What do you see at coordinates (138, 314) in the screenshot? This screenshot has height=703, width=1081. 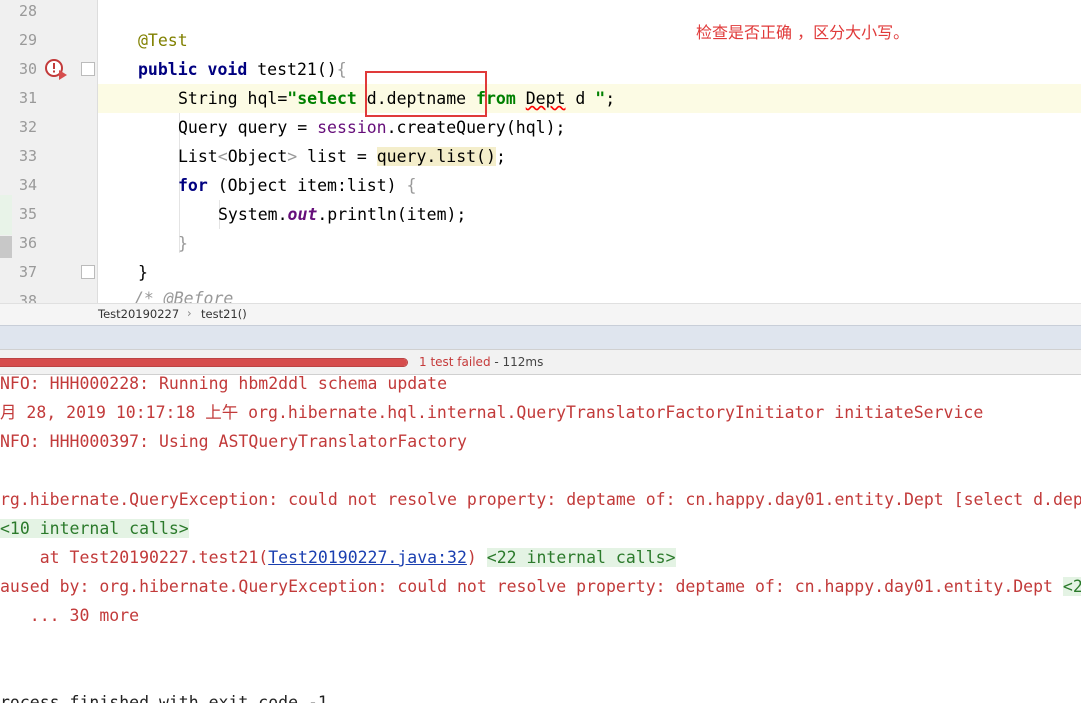 I see `breadcrumb-class: Test20190227` at bounding box center [138, 314].